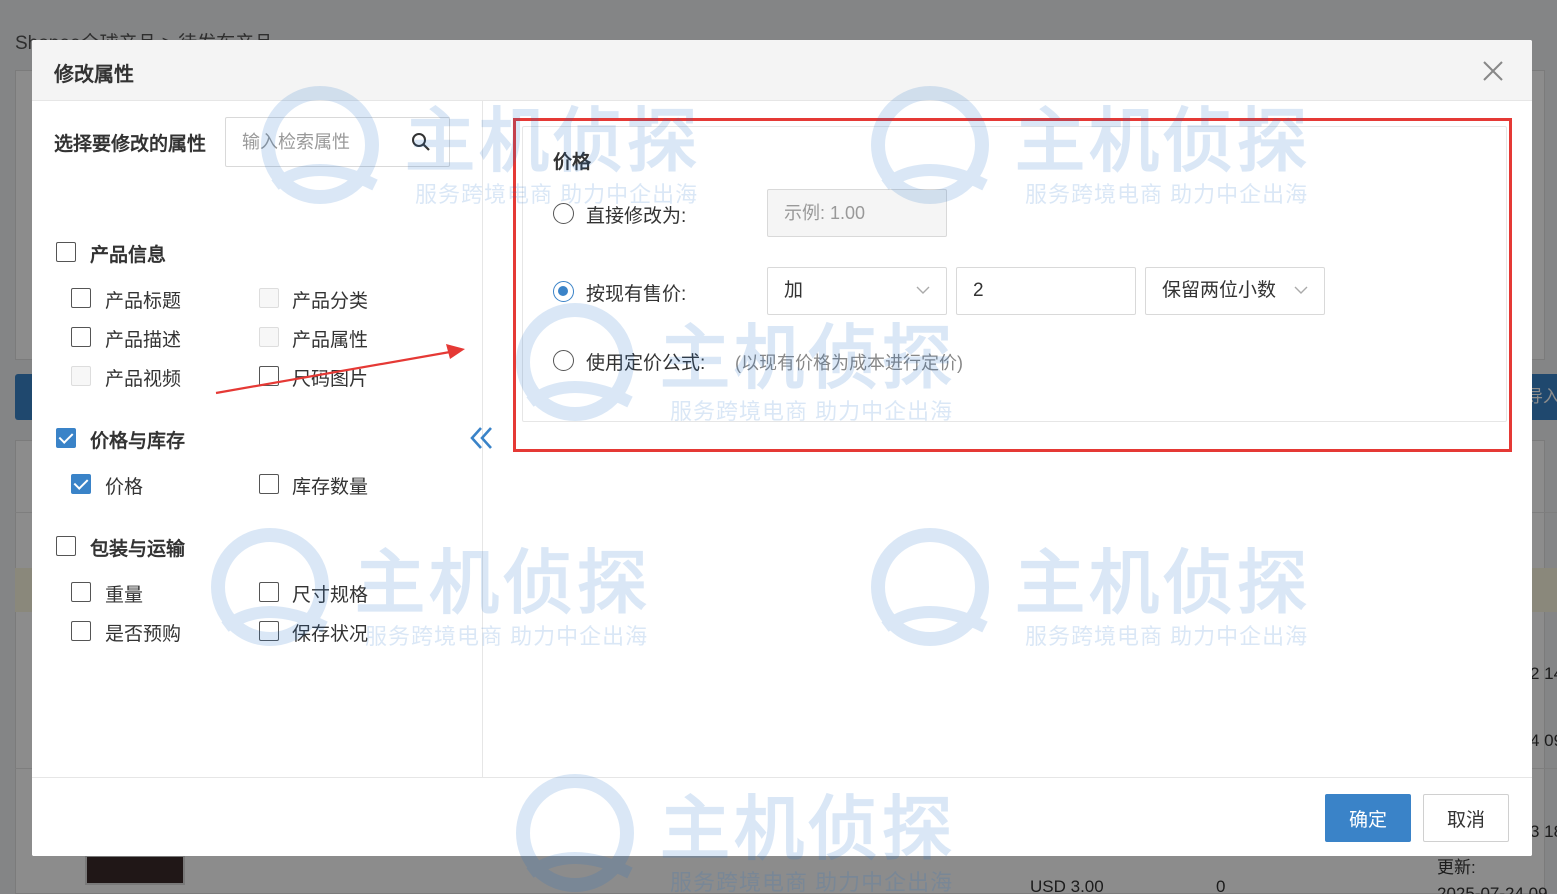 Image resolution: width=1557 pixels, height=894 pixels. What do you see at coordinates (572, 162) in the screenshot?
I see `price-section-title: 价格` at bounding box center [572, 162].